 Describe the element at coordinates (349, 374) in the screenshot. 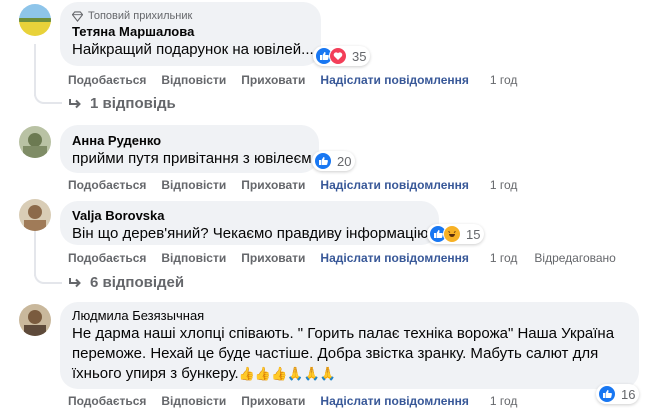

I see `comment-text-line: їхнього упиря з бункеру.👍👍👍🙏🙏🙏` at that location.